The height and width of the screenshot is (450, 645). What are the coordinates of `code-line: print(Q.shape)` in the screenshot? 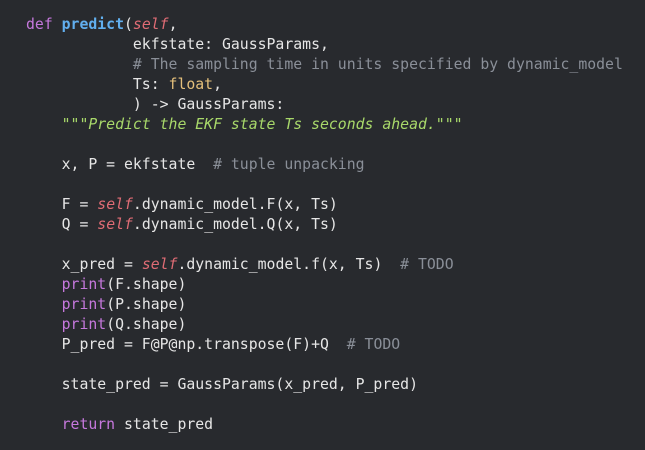 It's located at (335, 325).